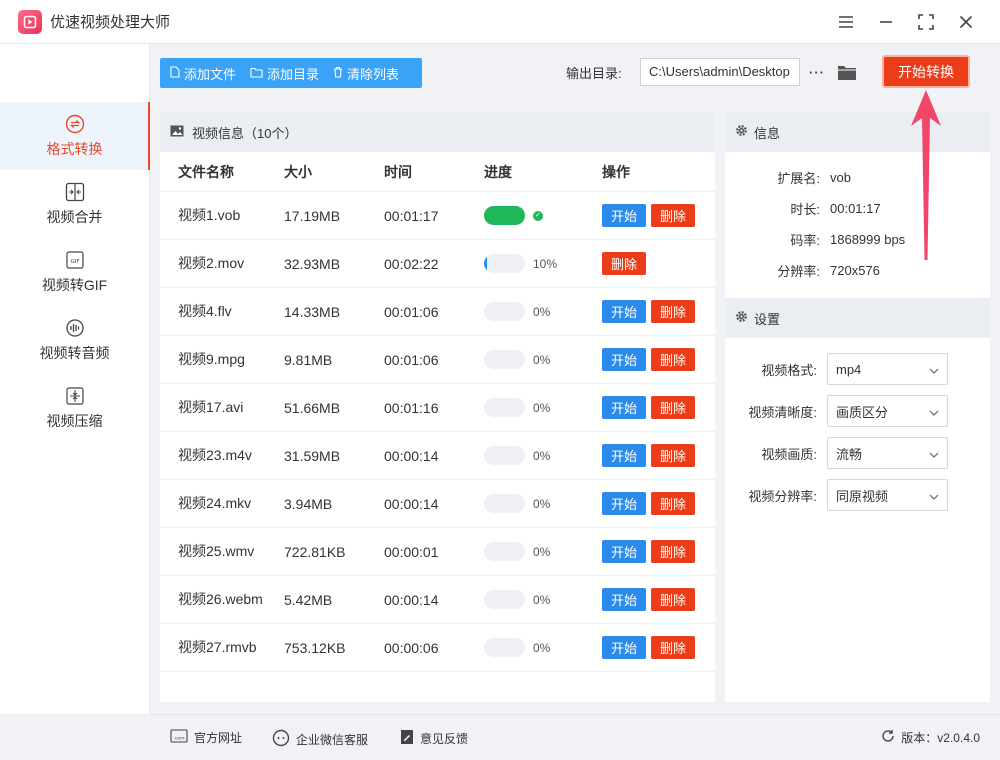  I want to click on clear-list-button: 清除列表, so click(366, 73).